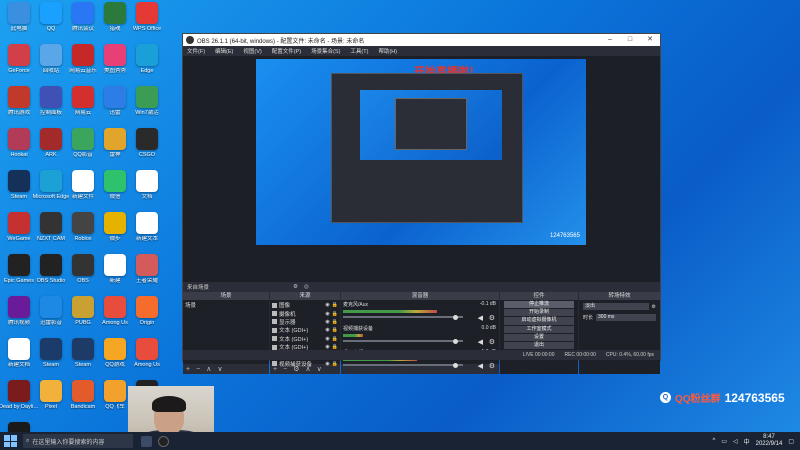 The image size is (800, 450). Describe the element at coordinates (83, 190) in the screenshot. I see `desktop-icon: 新建文件` at that location.